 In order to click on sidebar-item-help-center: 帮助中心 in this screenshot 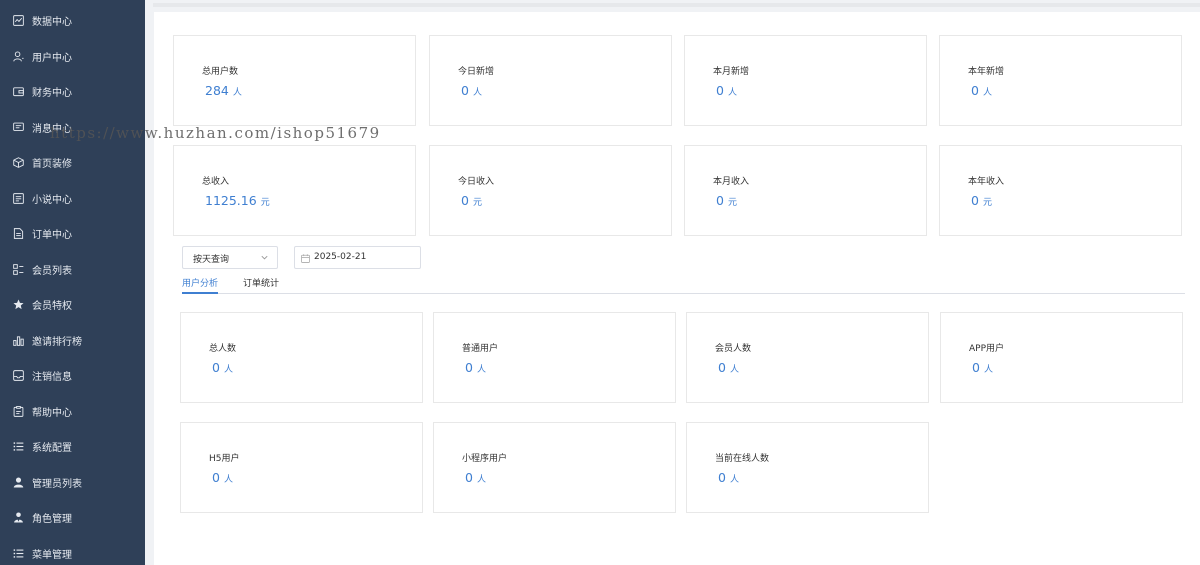, I will do `click(72, 411)`.